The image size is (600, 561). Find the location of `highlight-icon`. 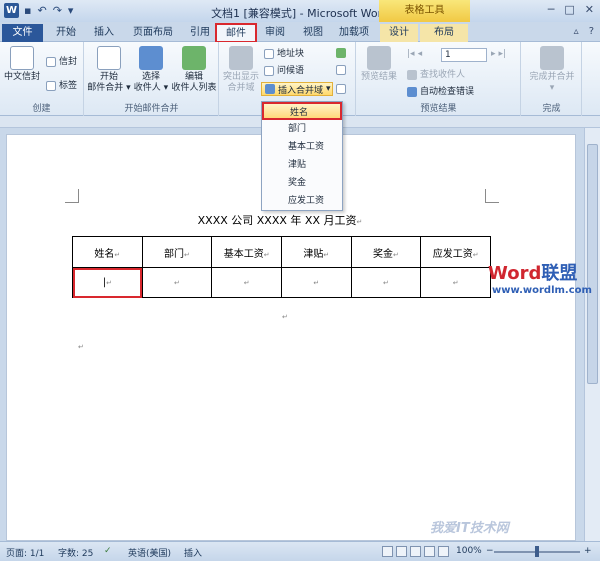

highlight-icon is located at coordinates (241, 58).